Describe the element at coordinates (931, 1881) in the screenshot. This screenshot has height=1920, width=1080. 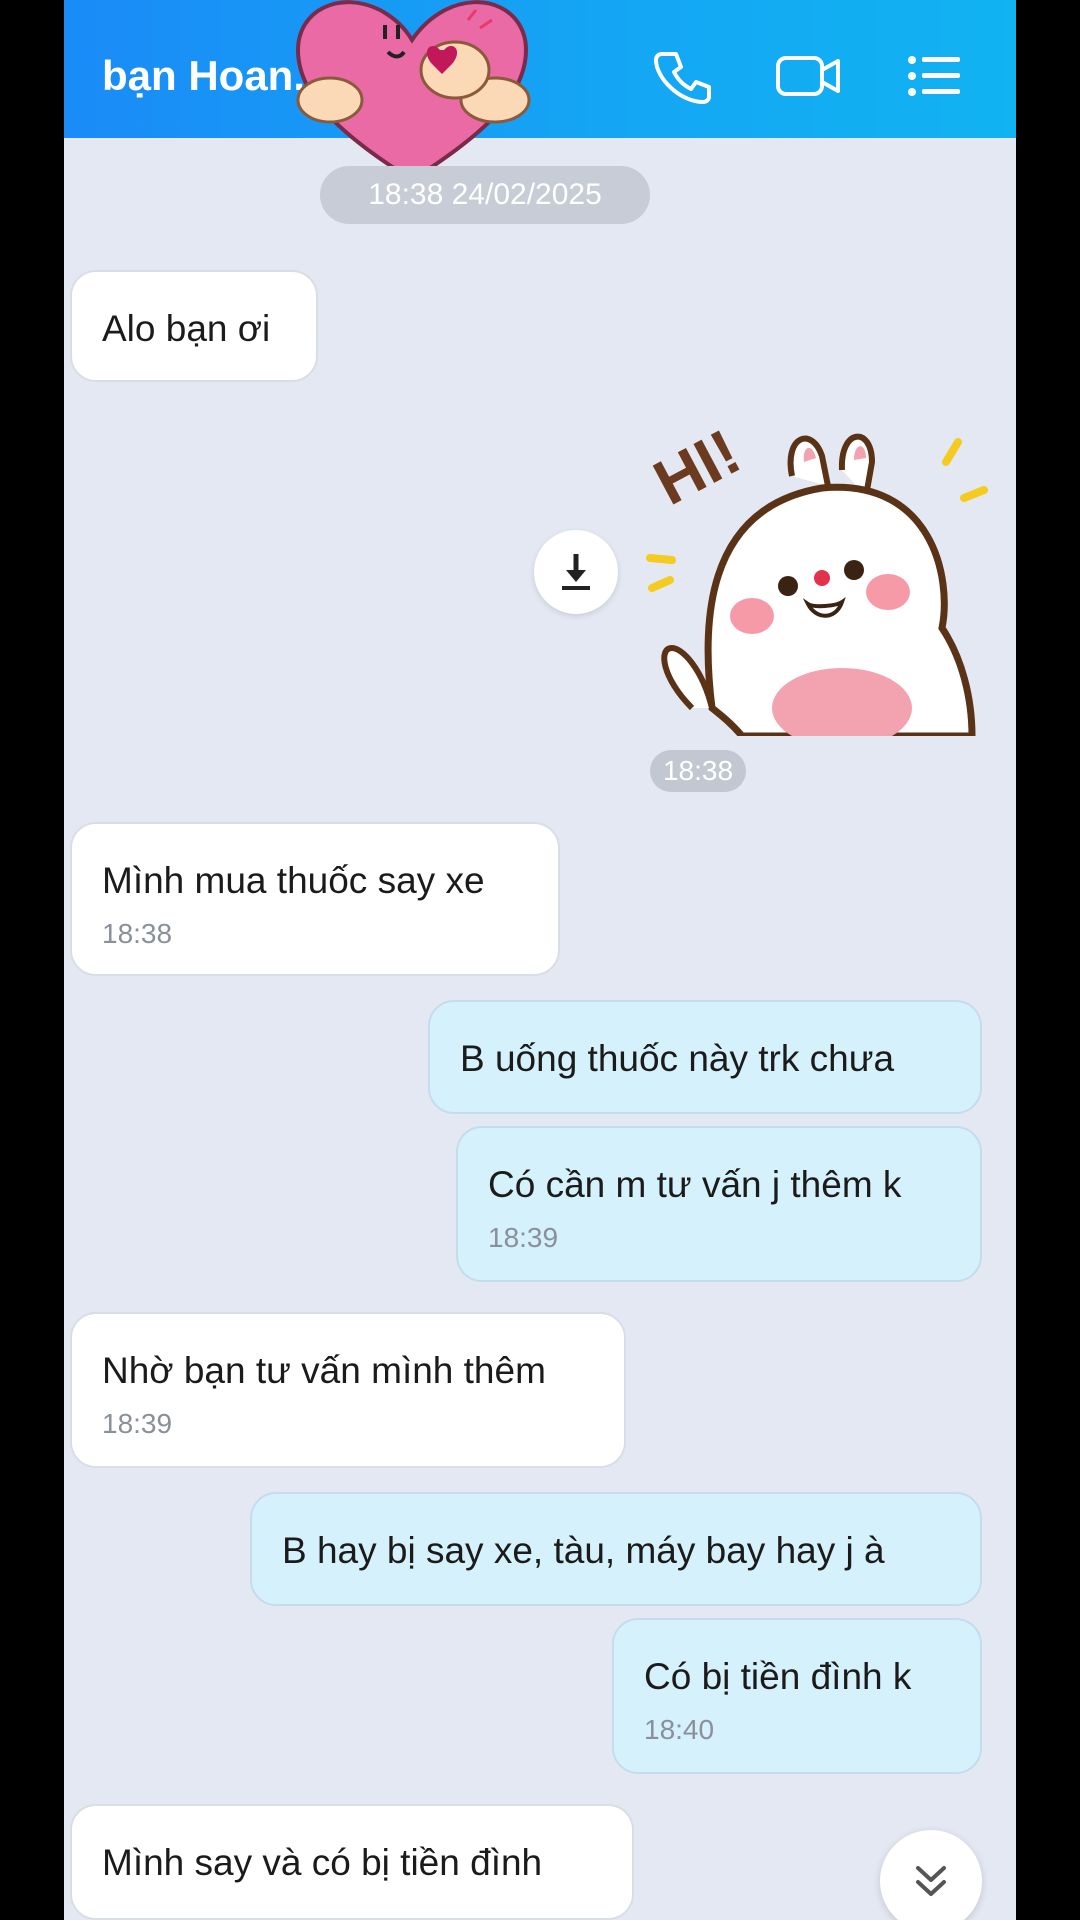
I see `double-chevron-down-icon` at that location.